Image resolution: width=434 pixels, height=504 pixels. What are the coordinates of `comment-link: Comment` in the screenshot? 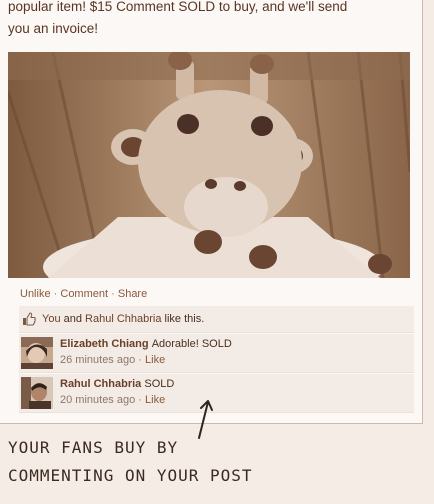 It's located at (84, 294).